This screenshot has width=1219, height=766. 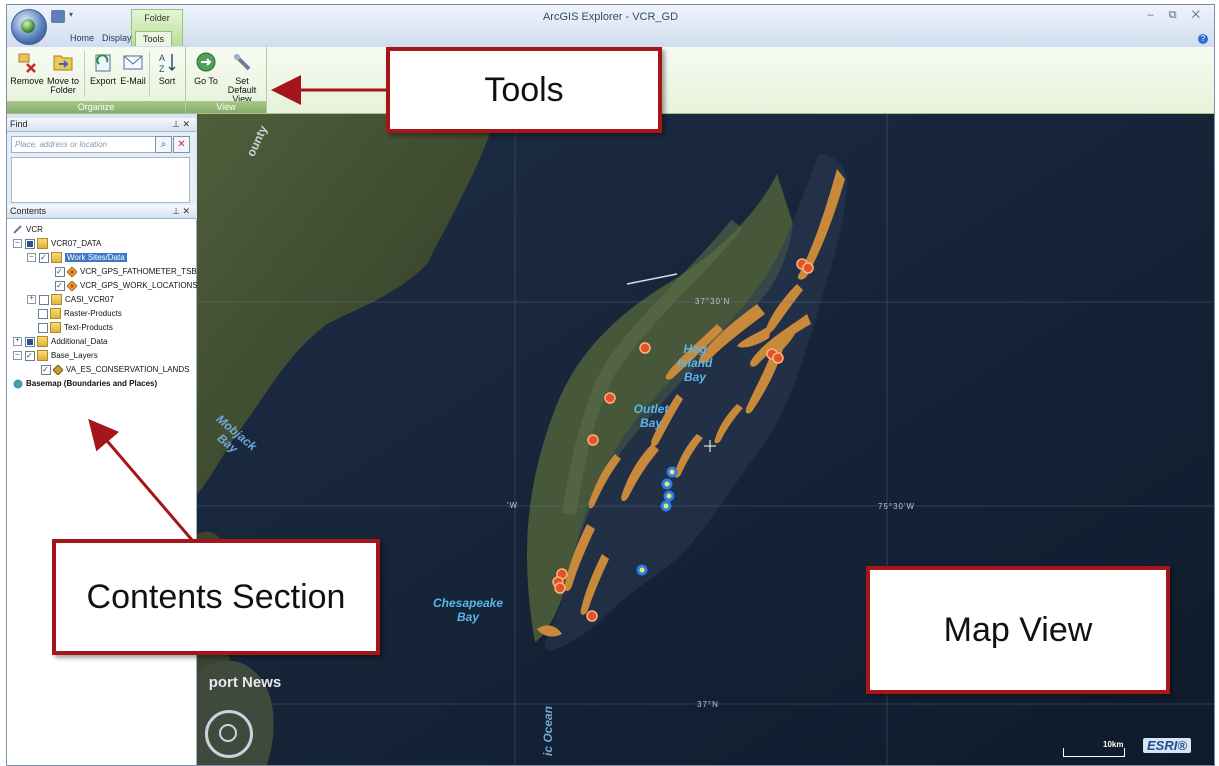 What do you see at coordinates (141, 479) in the screenshot?
I see `contents-arrow` at bounding box center [141, 479].